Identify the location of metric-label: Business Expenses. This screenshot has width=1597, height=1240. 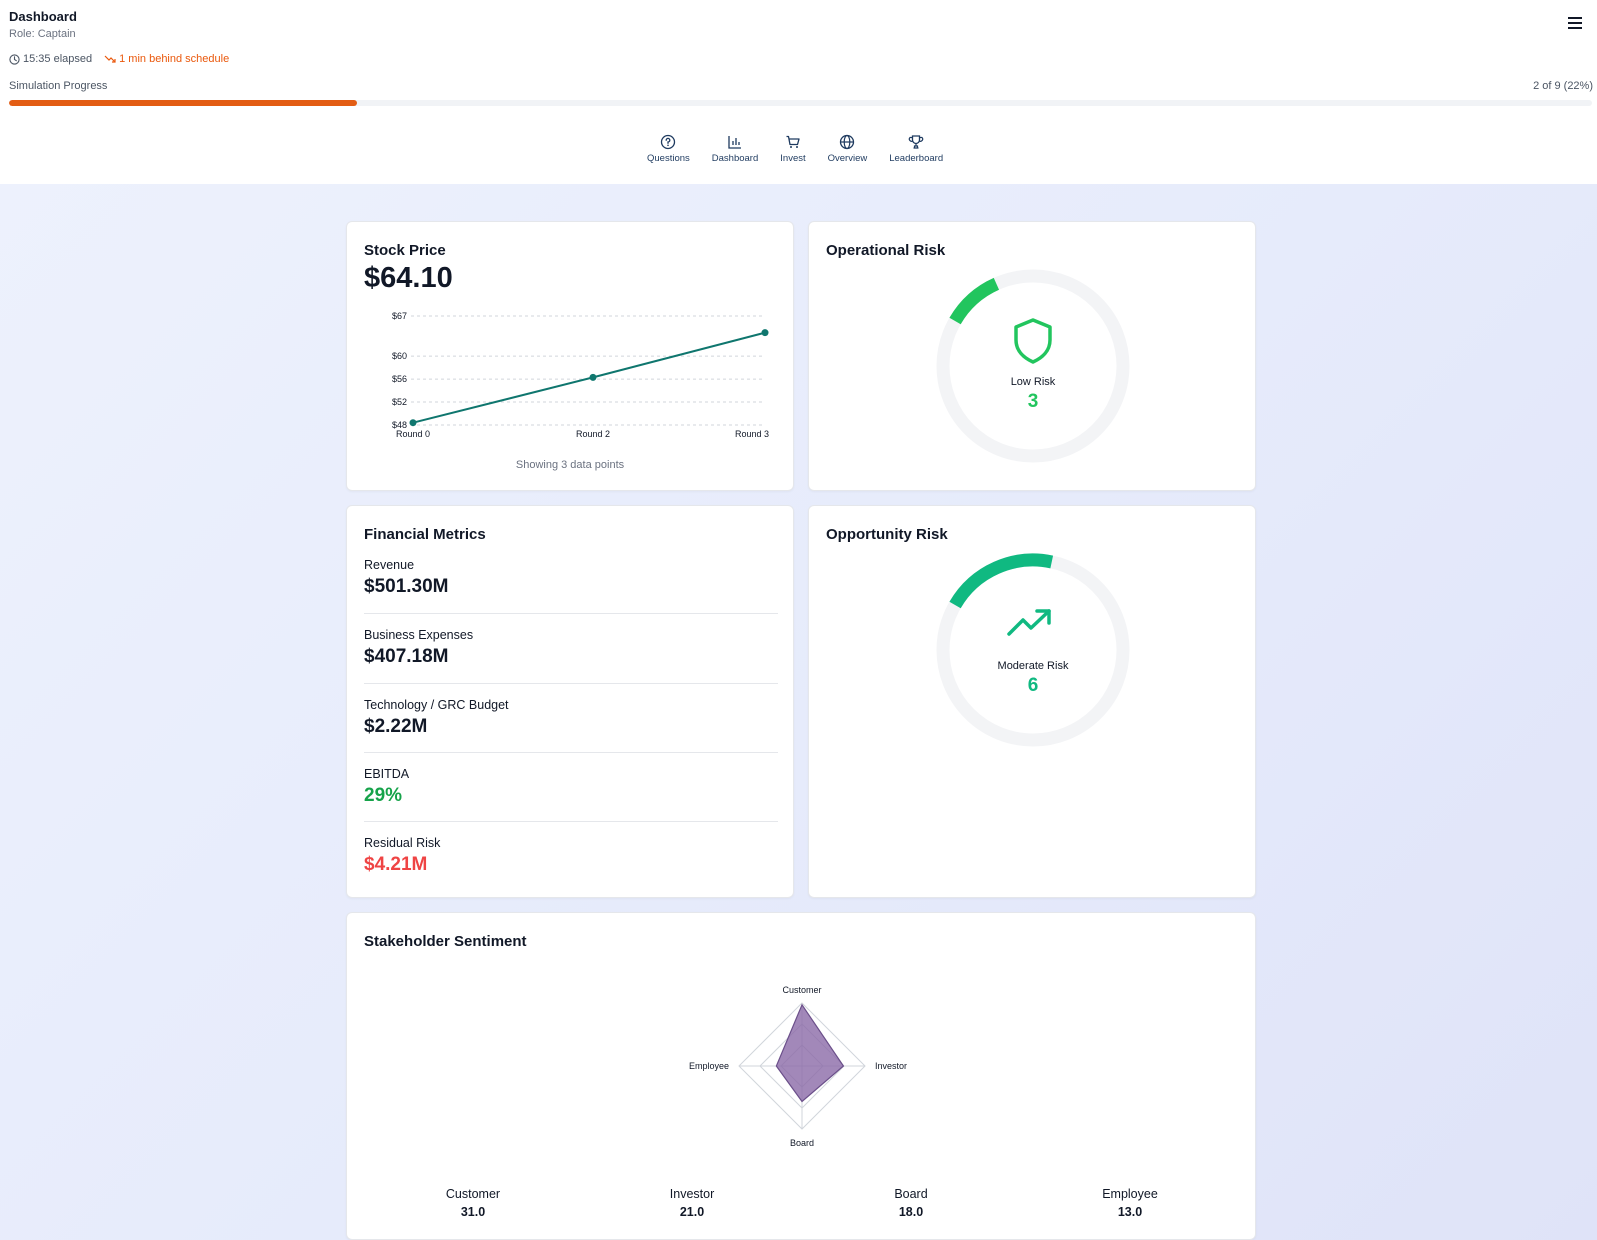
(419, 635).